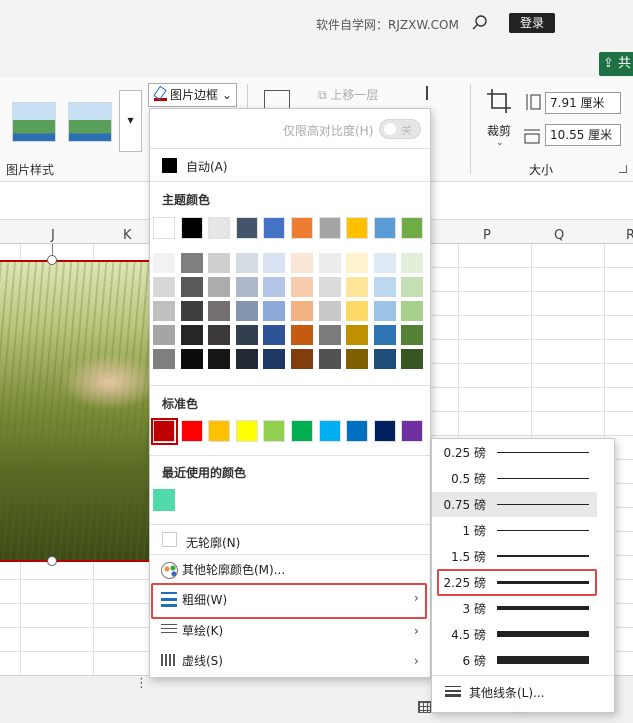  What do you see at coordinates (348, 94) in the screenshot?
I see `bring-forward-button: ⧉ 上移一层` at bounding box center [348, 94].